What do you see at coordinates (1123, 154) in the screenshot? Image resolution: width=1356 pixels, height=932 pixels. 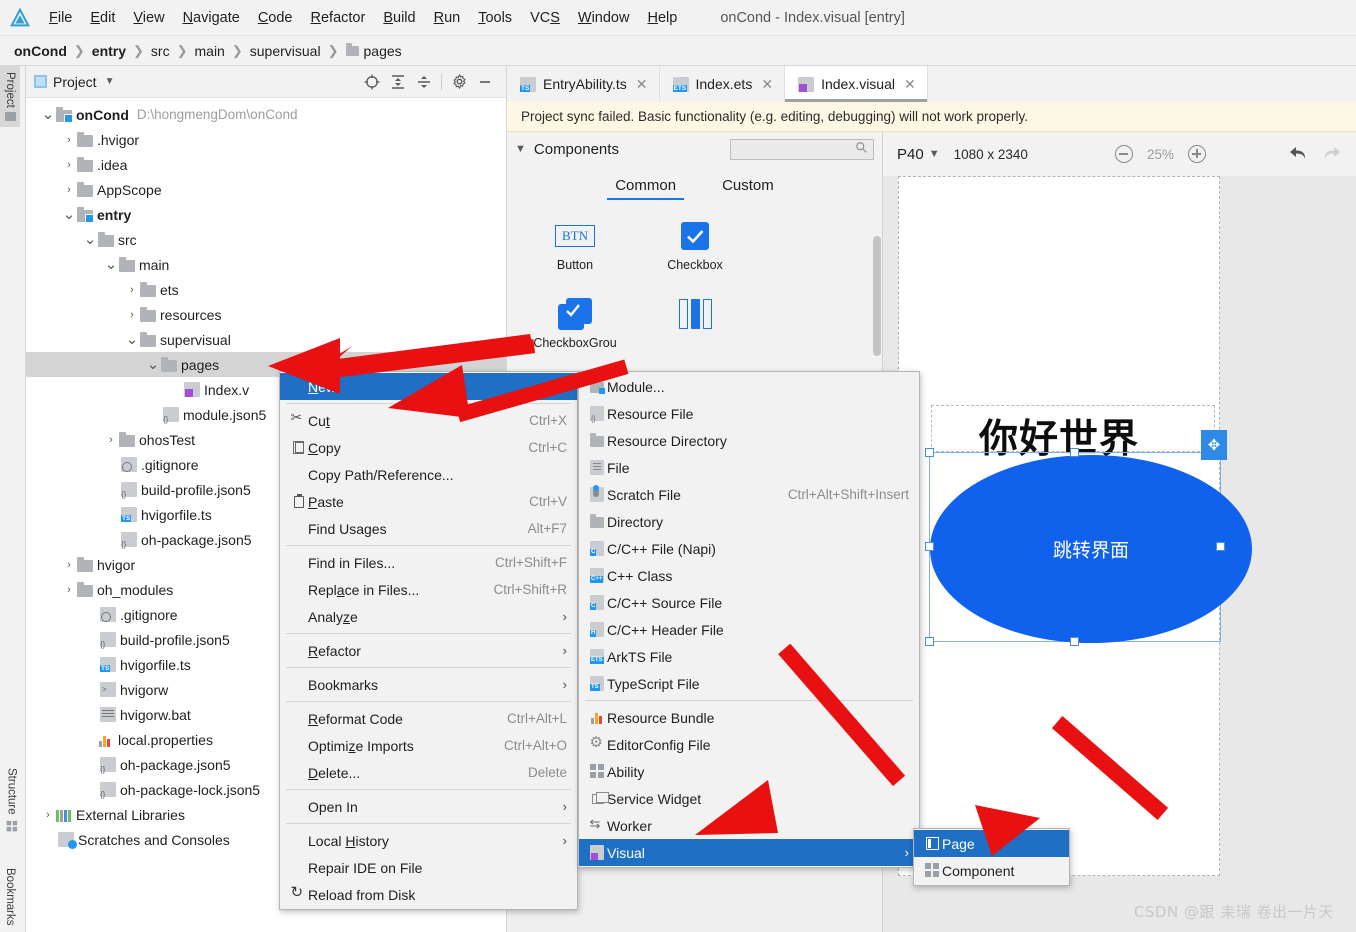 I see `zoom-out-button` at bounding box center [1123, 154].